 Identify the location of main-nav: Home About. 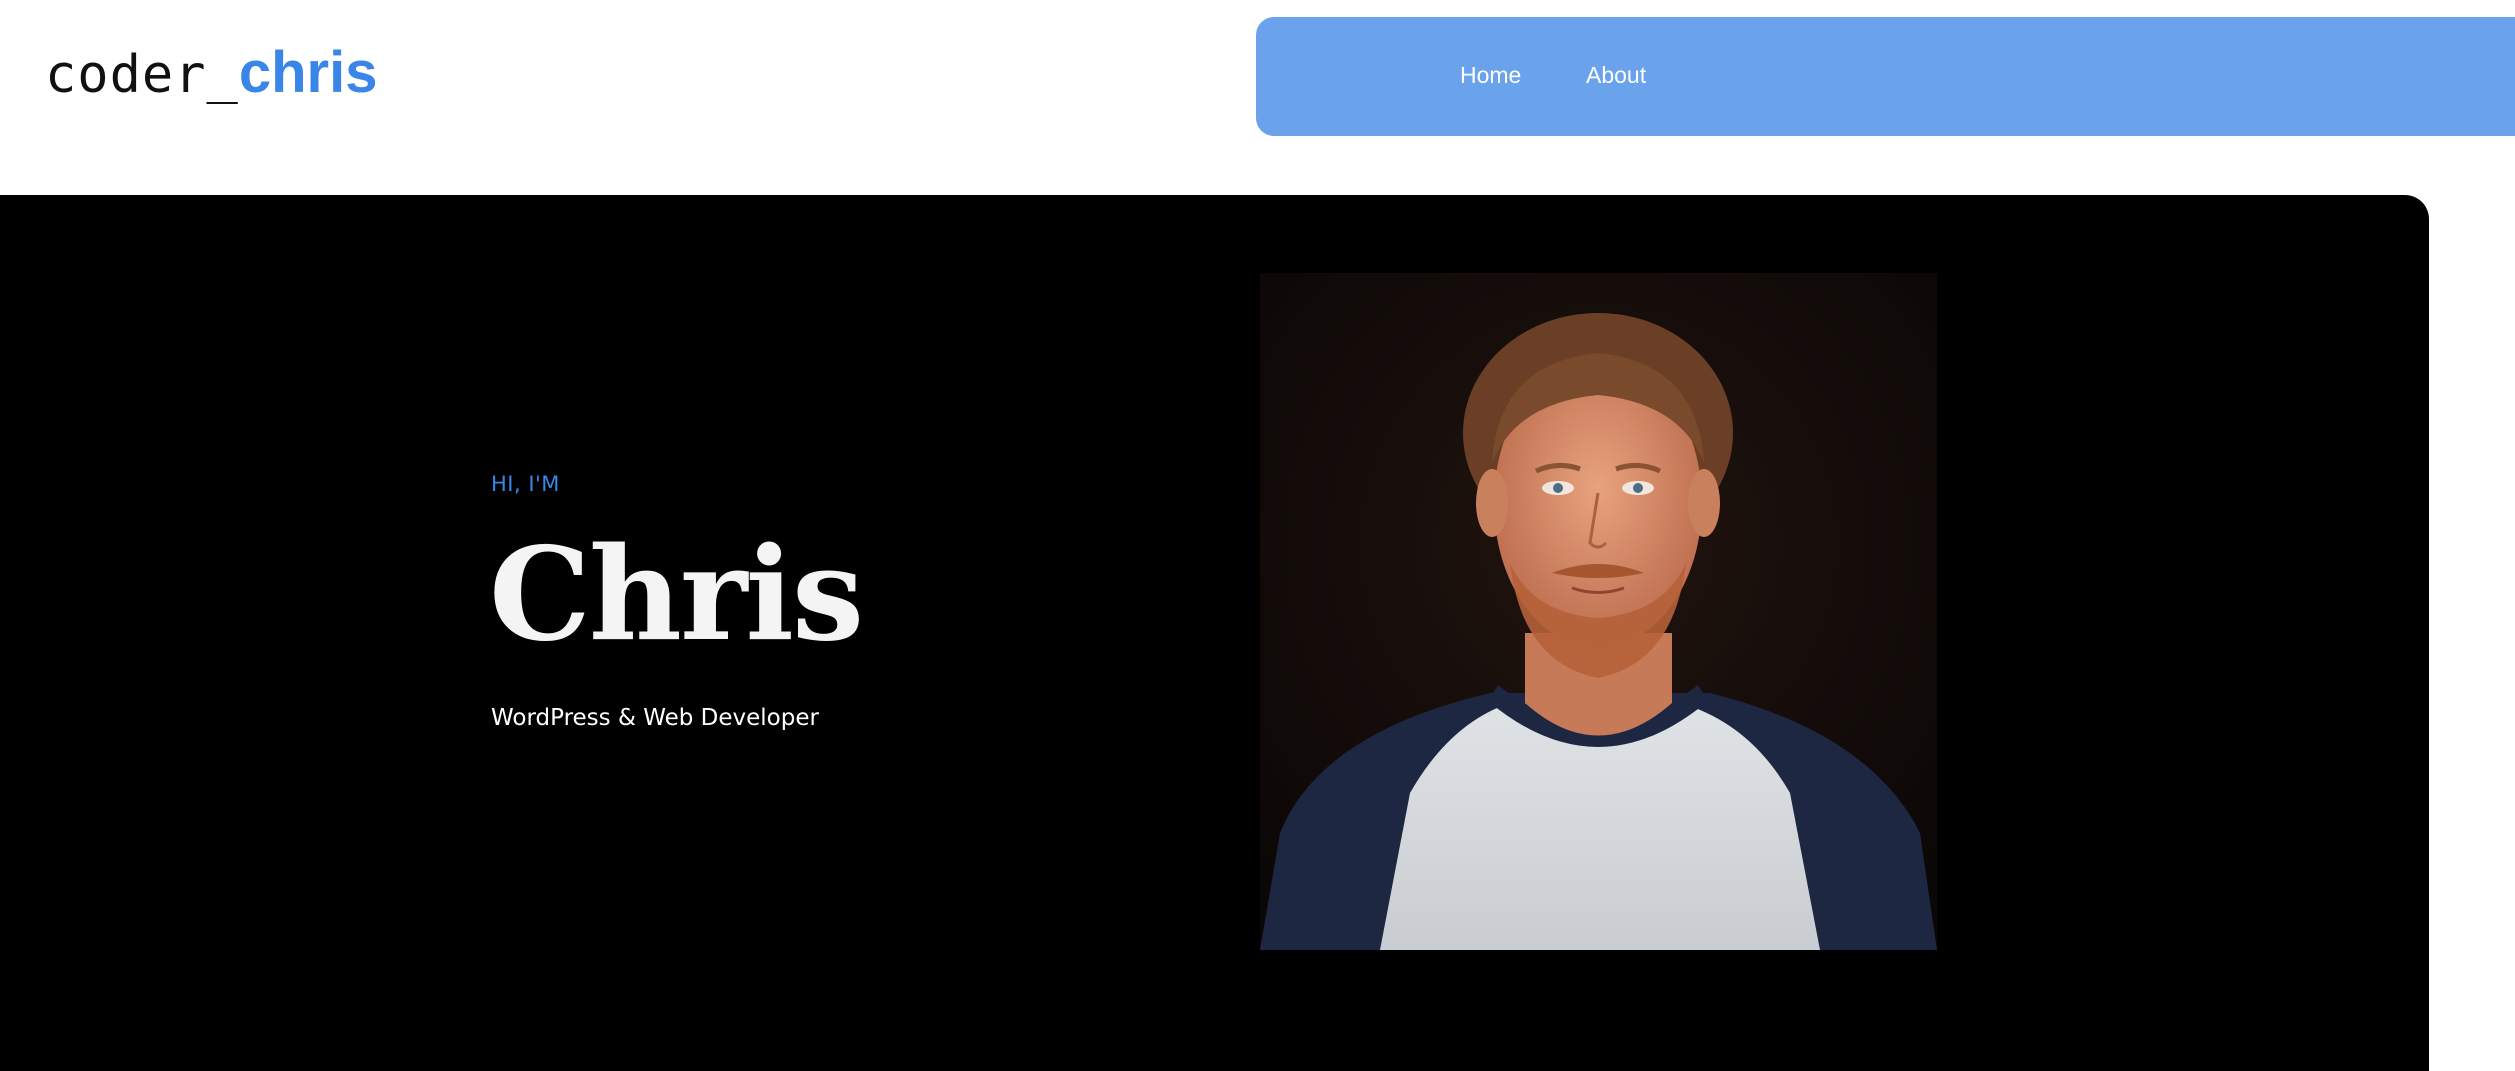
(1885, 76).